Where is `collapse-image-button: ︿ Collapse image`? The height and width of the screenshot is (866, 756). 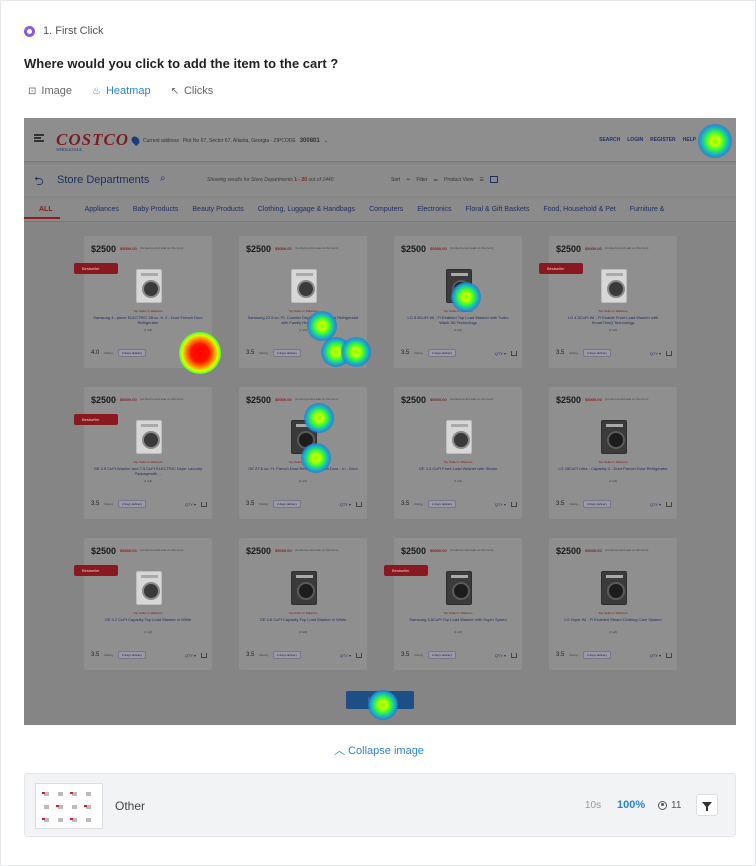
collapse-image-button: ︿ Collapse image is located at coordinates (378, 750).